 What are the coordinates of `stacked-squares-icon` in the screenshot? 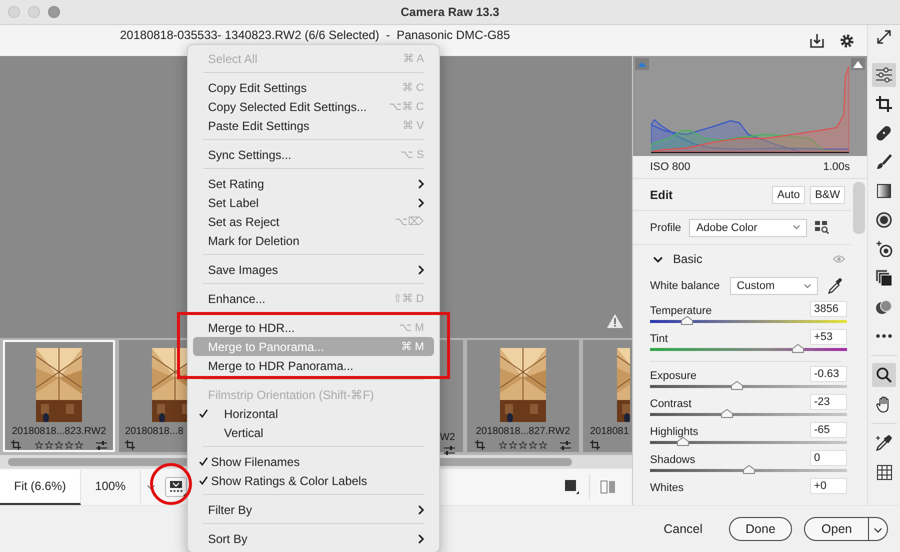 It's located at (884, 278).